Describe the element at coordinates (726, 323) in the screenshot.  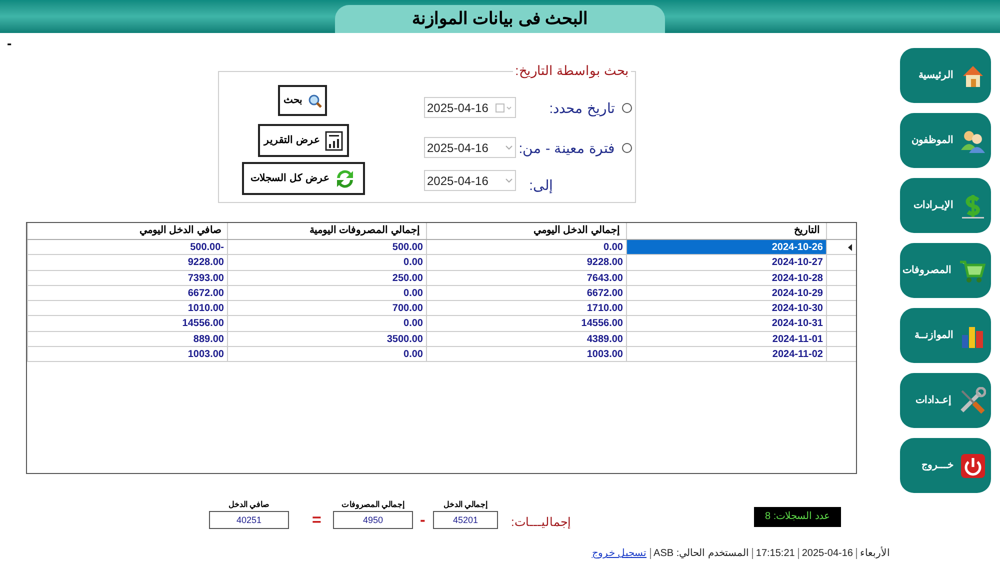
I see `table-cell: 2024-10-31` at that location.